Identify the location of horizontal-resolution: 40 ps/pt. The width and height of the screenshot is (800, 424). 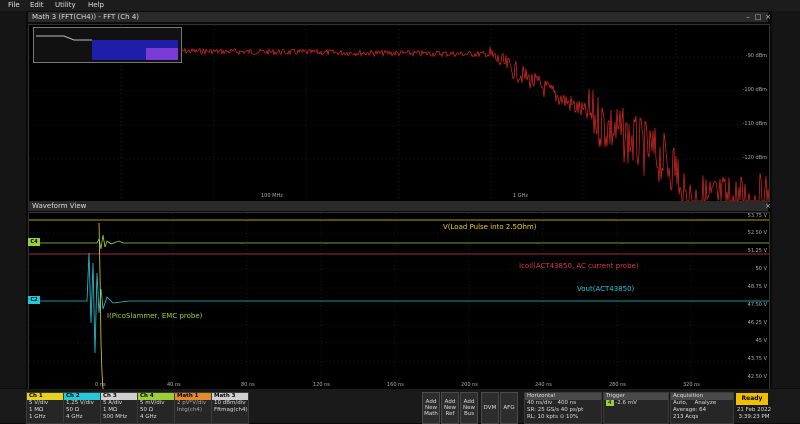
(572, 410).